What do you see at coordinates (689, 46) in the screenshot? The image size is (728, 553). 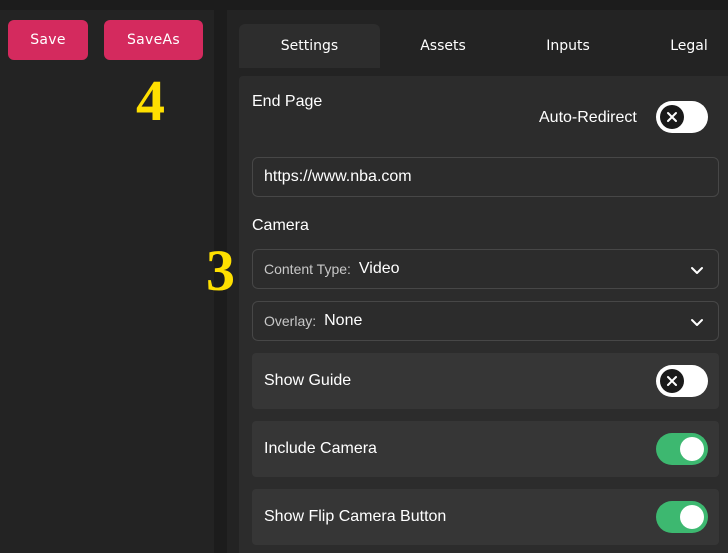 I see `tab-legal: Legal` at bounding box center [689, 46].